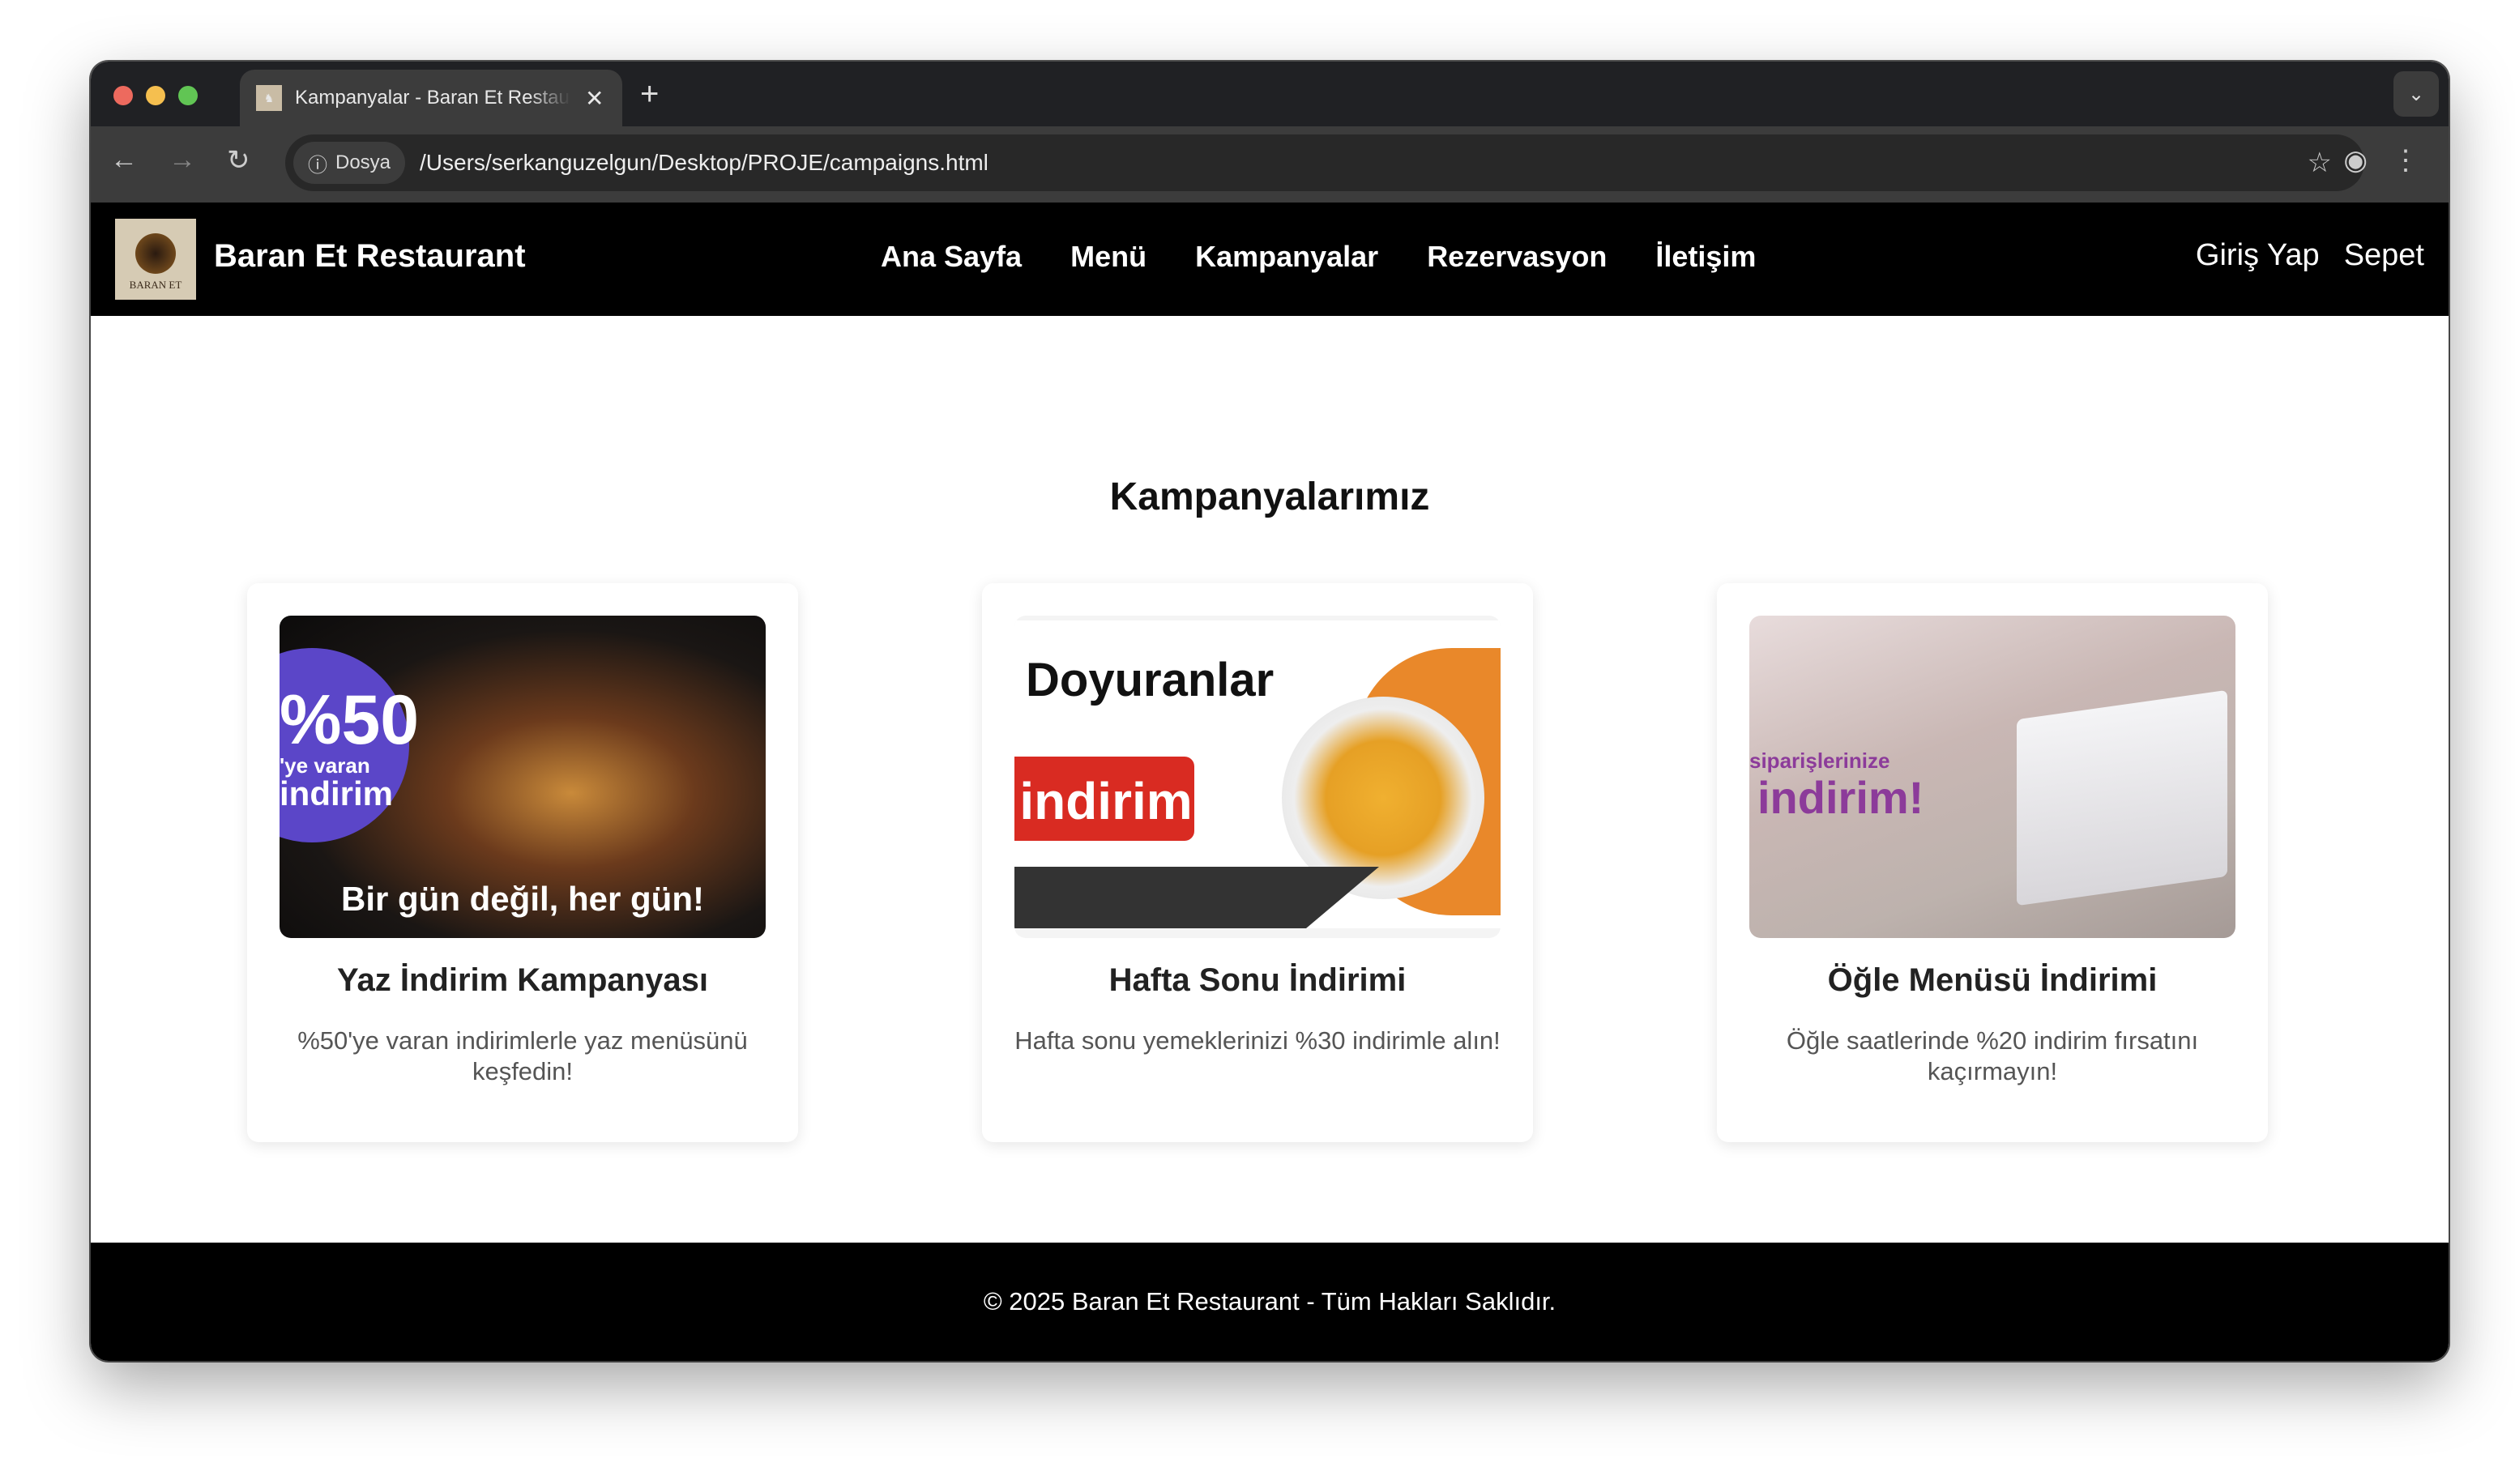 This screenshot has height=1484, width=2515. What do you see at coordinates (1517, 257) in the screenshot?
I see `nav-link-reservation: Rezervasyon` at bounding box center [1517, 257].